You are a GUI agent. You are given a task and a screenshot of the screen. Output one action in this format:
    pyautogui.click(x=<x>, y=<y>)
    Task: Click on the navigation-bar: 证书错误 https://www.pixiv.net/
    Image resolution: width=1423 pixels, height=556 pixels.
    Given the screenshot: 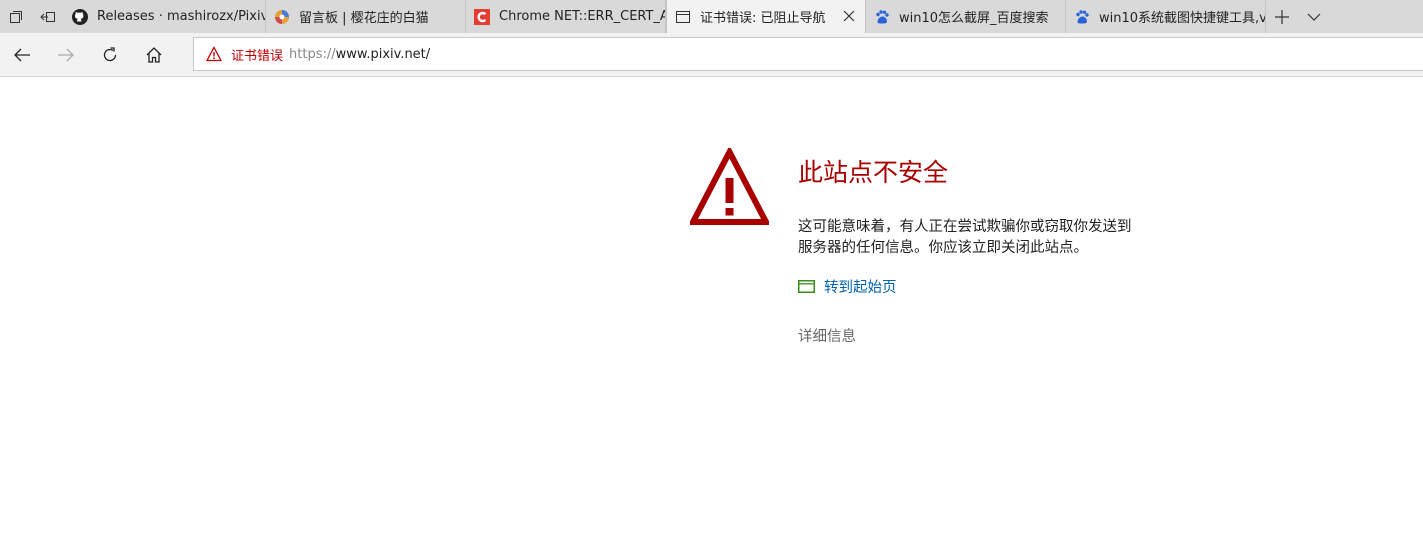 What is the action you would take?
    pyautogui.click(x=711, y=55)
    